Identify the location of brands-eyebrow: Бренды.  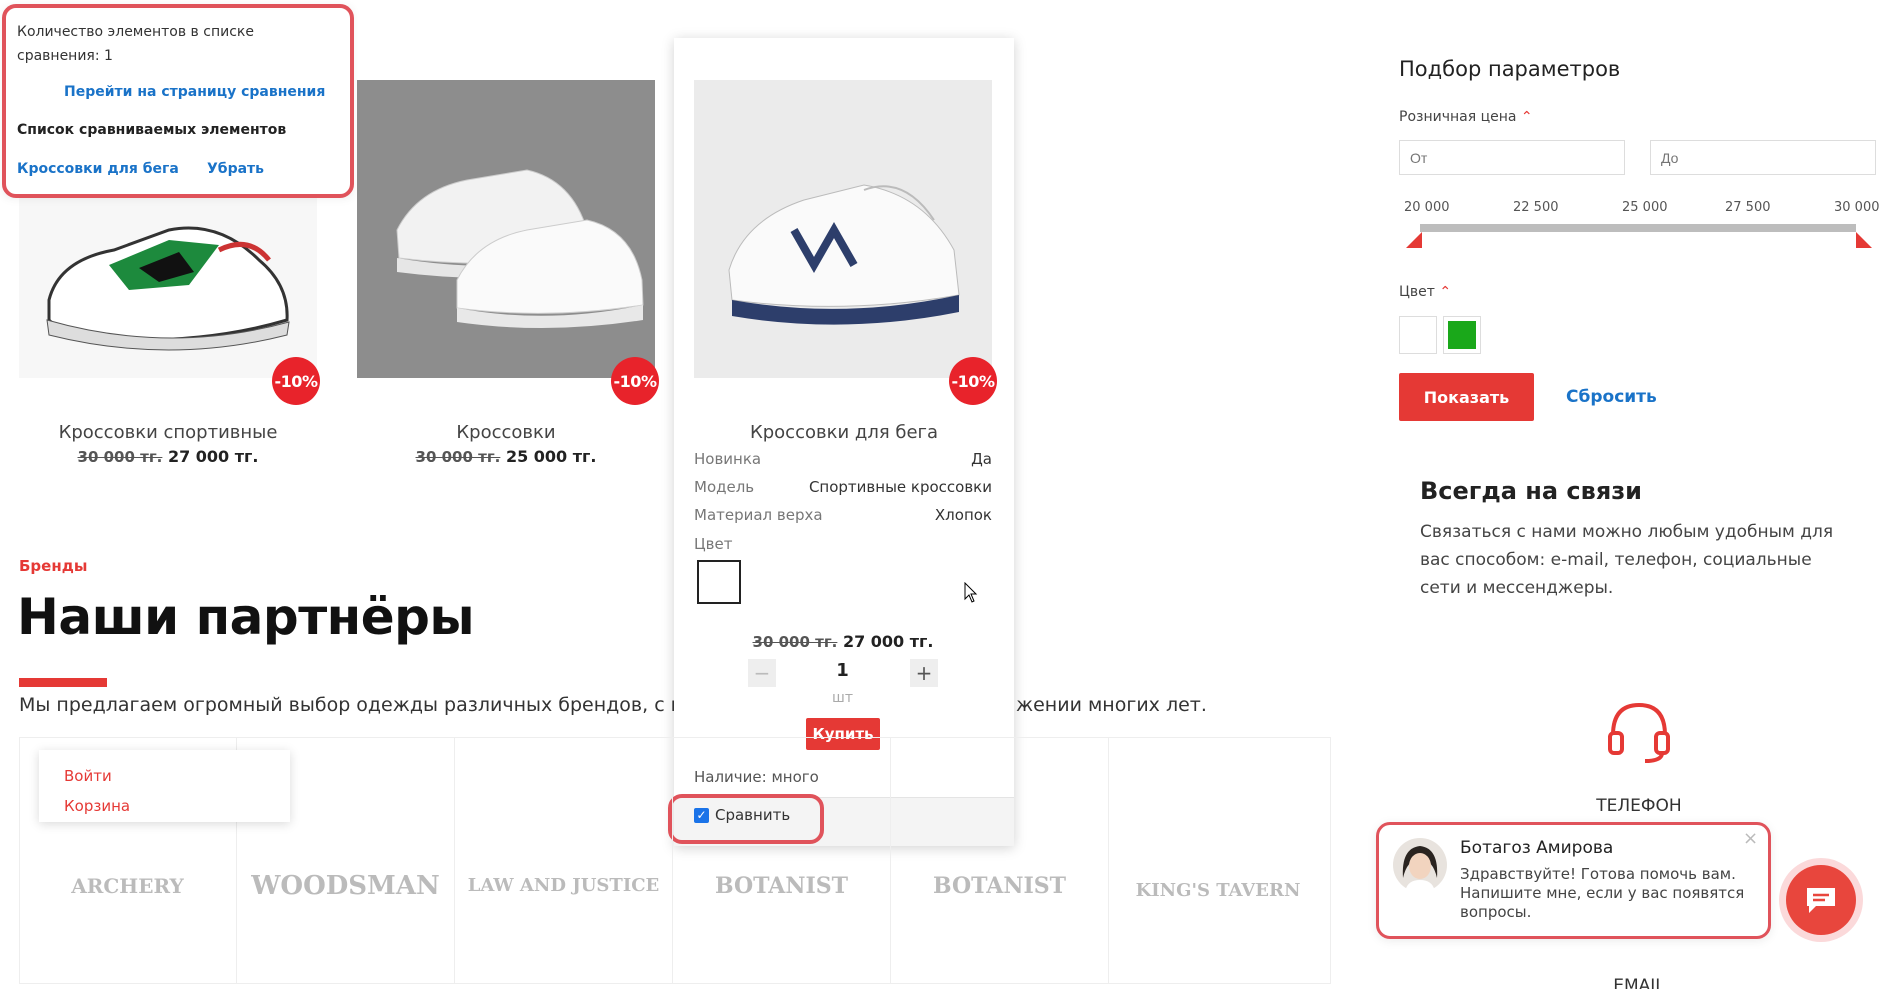
(53, 566).